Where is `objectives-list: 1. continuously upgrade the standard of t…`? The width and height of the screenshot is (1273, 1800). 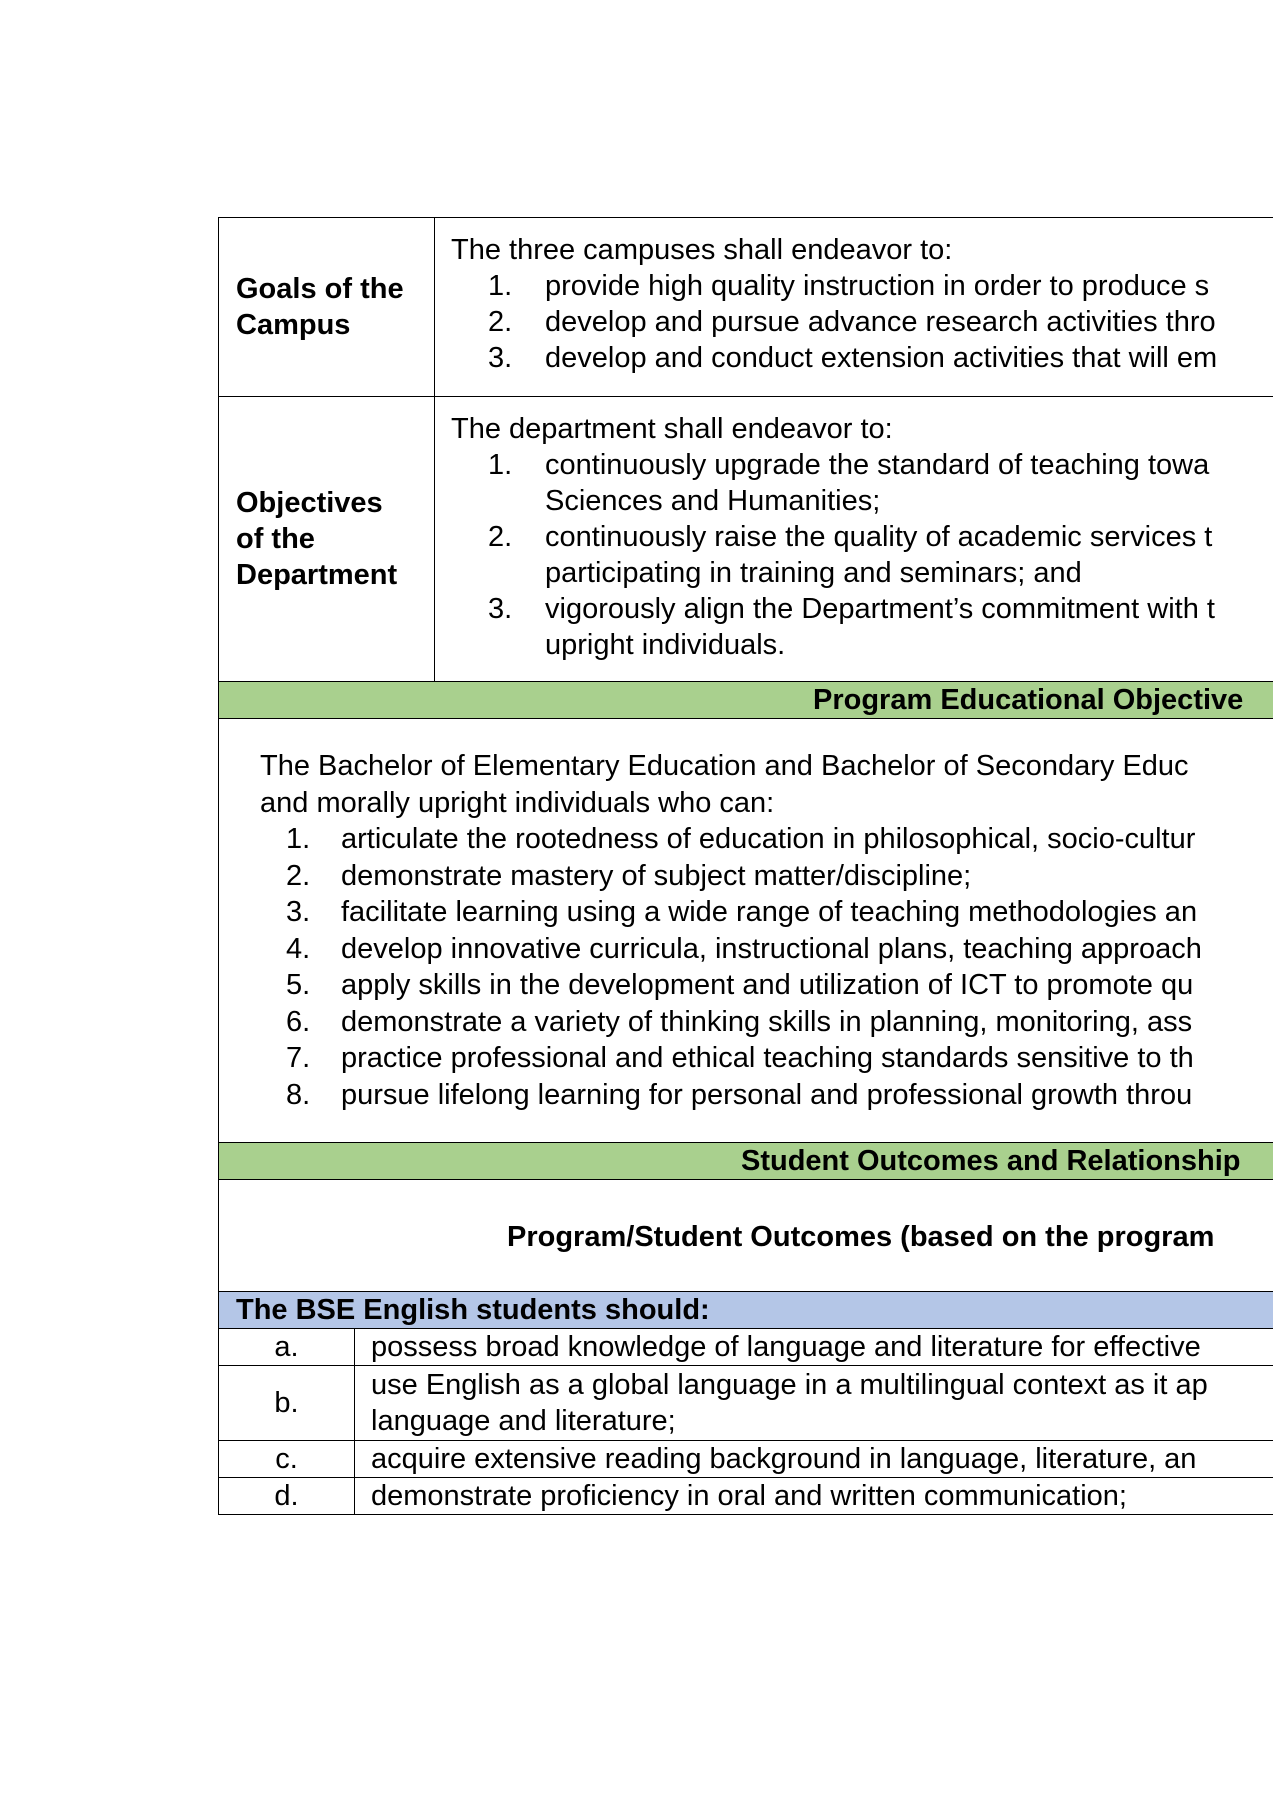
objectives-list: 1. continuously upgrade the standard of t… is located at coordinates (862, 555).